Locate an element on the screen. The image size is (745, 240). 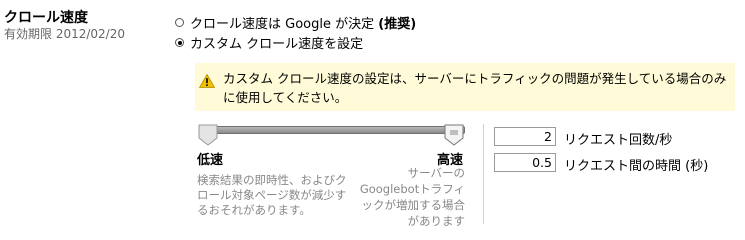
crawl-rate-slider-track is located at coordinates (332, 130).